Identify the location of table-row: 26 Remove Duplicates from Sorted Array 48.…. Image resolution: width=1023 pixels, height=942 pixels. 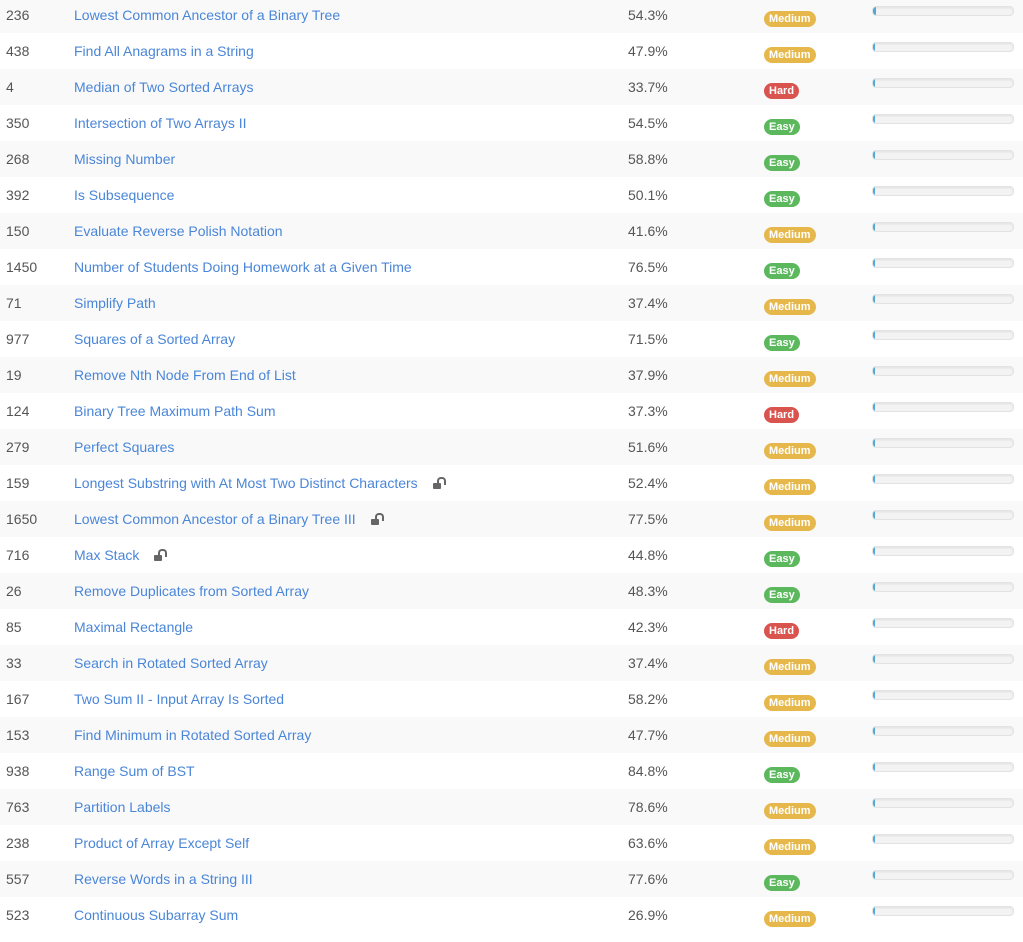
(511, 591).